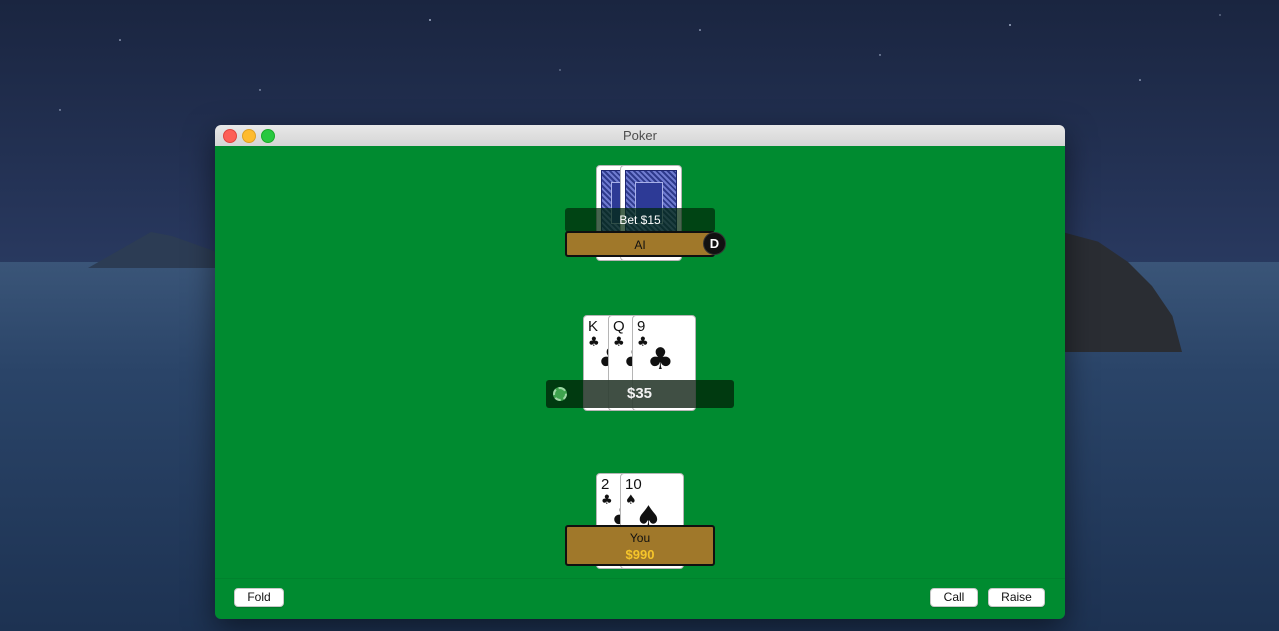  I want to click on call-button: Call, so click(954, 597).